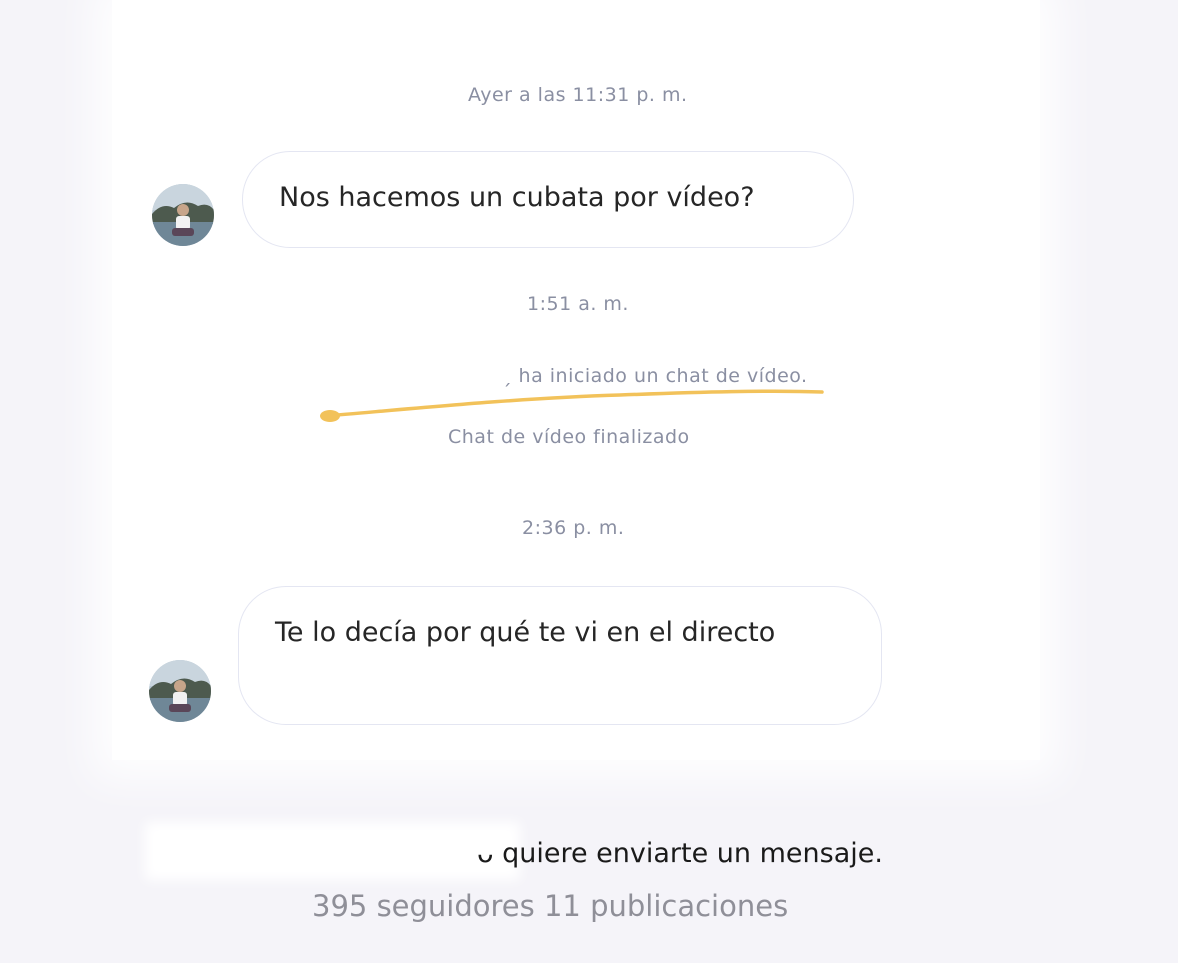 The width and height of the screenshot is (1178, 963). I want to click on message-request-text: ᴗ quiere enviarte un mensaje., so click(680, 853).